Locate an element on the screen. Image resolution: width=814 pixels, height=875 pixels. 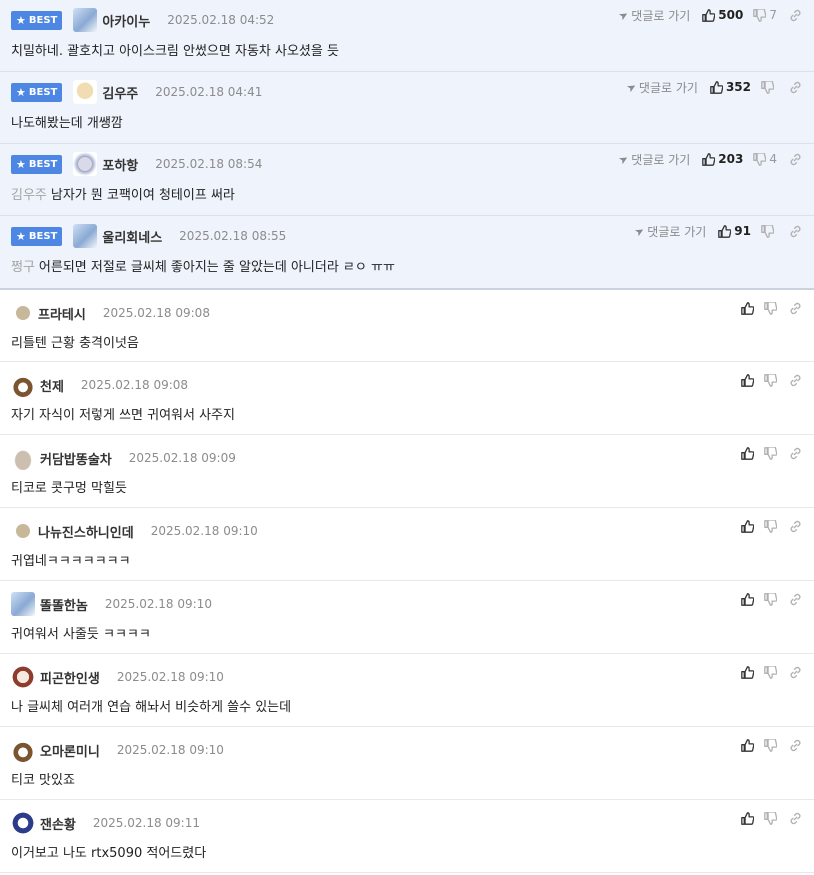
like-button: 203 is located at coordinates (722, 159).